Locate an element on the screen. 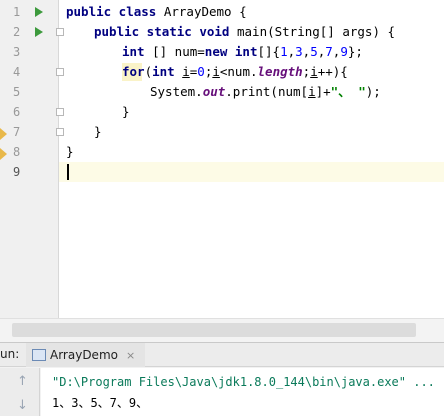 The width and height of the screenshot is (444, 416). line-number: 1 is located at coordinates (17, 12).